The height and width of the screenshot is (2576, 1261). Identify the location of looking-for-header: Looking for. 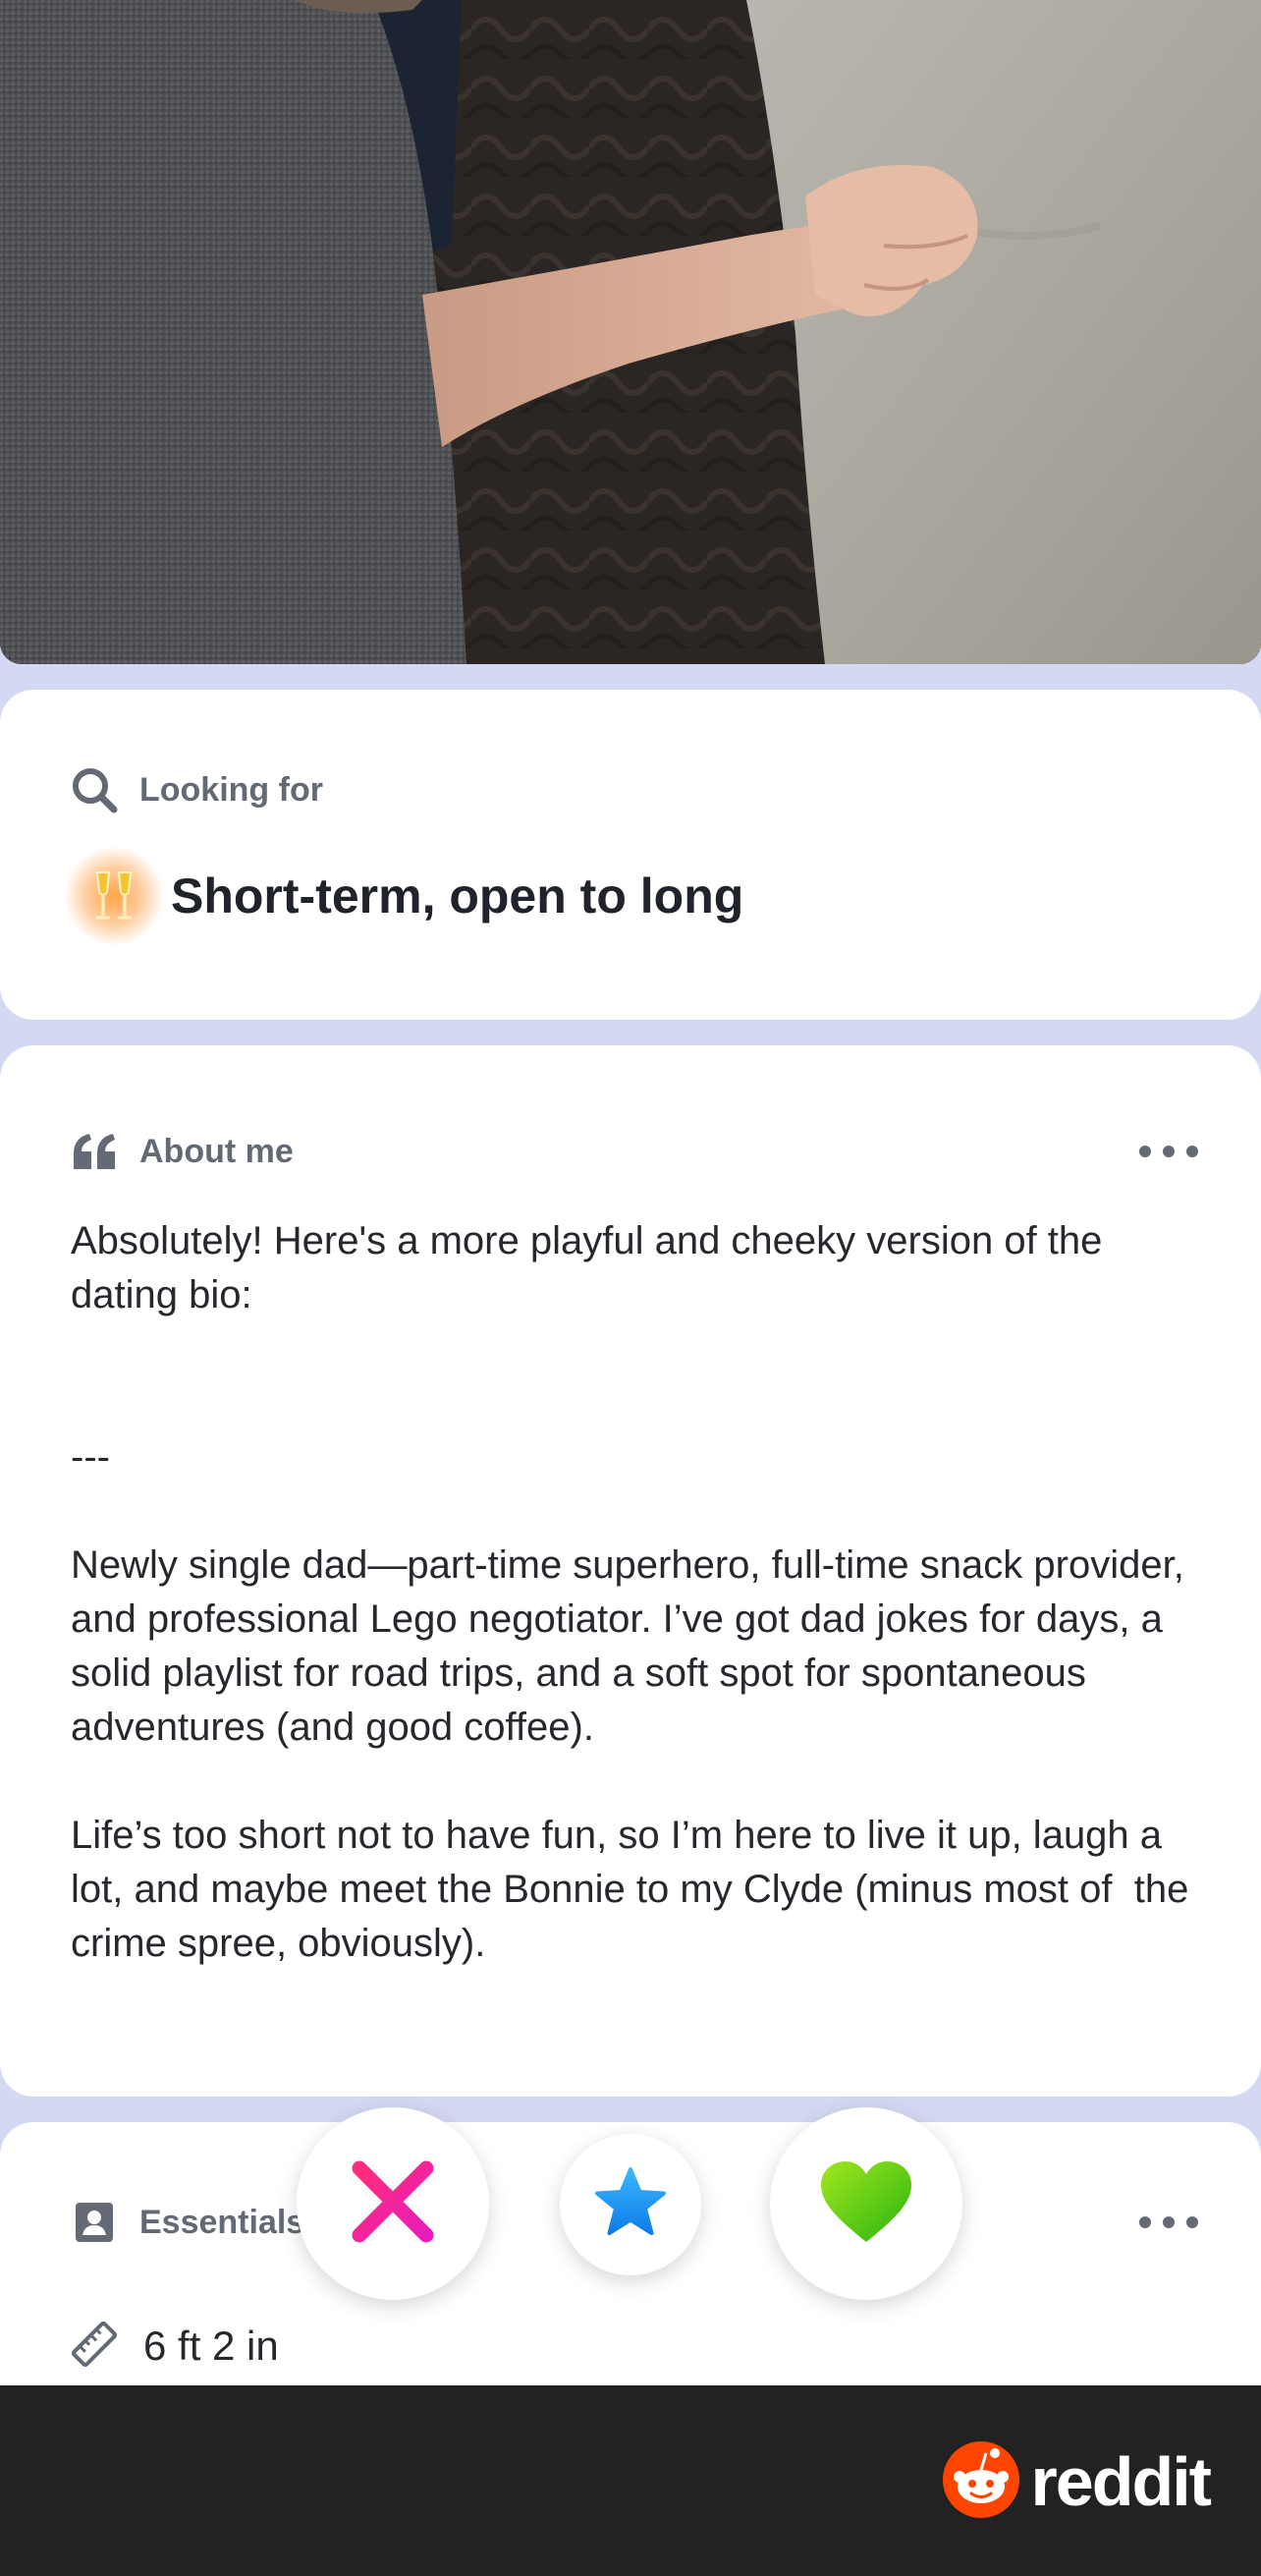
(197, 789).